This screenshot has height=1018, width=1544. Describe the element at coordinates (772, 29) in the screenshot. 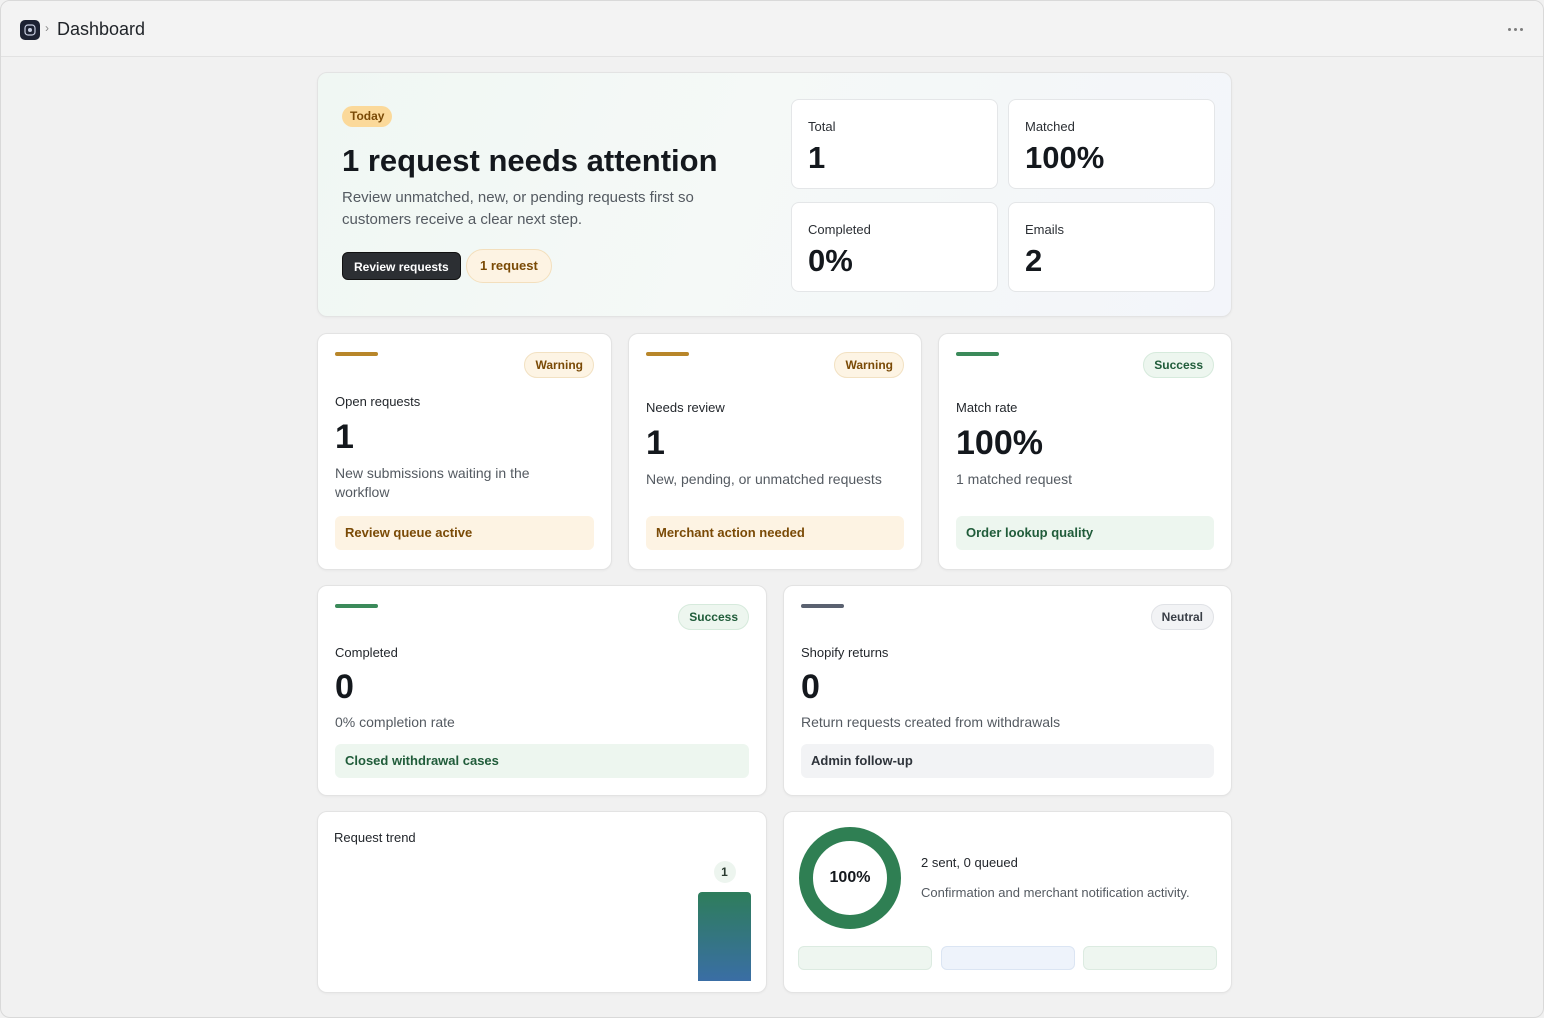

I see `top-bar: › Dashboard` at that location.